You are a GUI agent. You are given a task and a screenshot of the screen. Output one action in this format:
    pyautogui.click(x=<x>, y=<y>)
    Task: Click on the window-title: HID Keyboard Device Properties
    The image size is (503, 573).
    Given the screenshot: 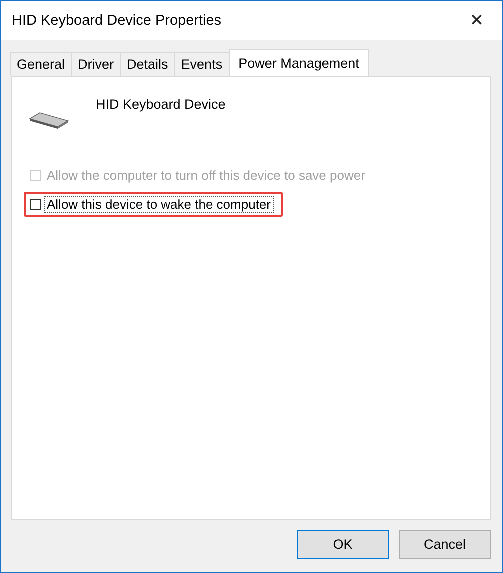 What is the action you would take?
    pyautogui.click(x=117, y=20)
    